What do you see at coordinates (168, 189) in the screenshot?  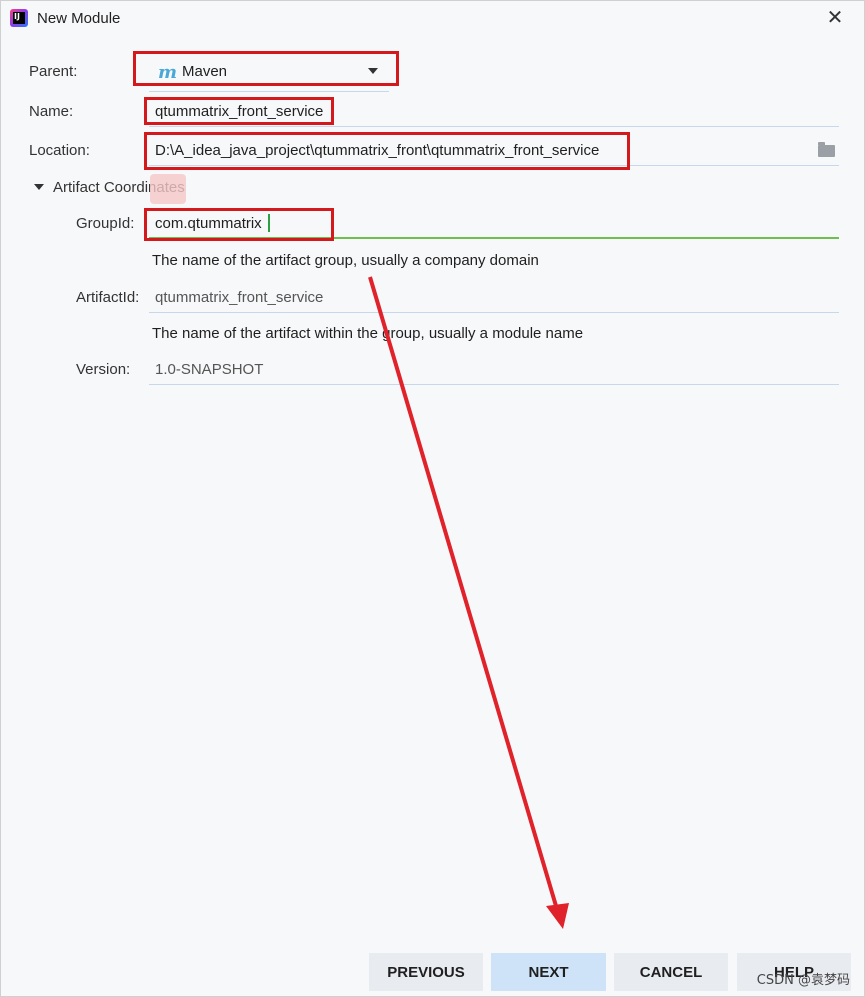 I see `search-icon` at bounding box center [168, 189].